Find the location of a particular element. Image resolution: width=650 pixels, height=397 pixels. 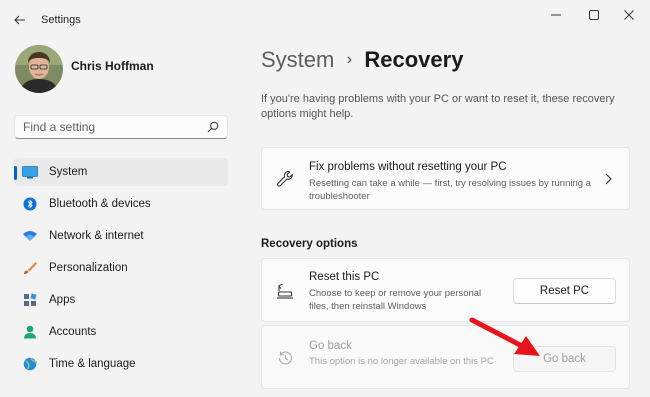

section-heading: Recovery options is located at coordinates (309, 244).